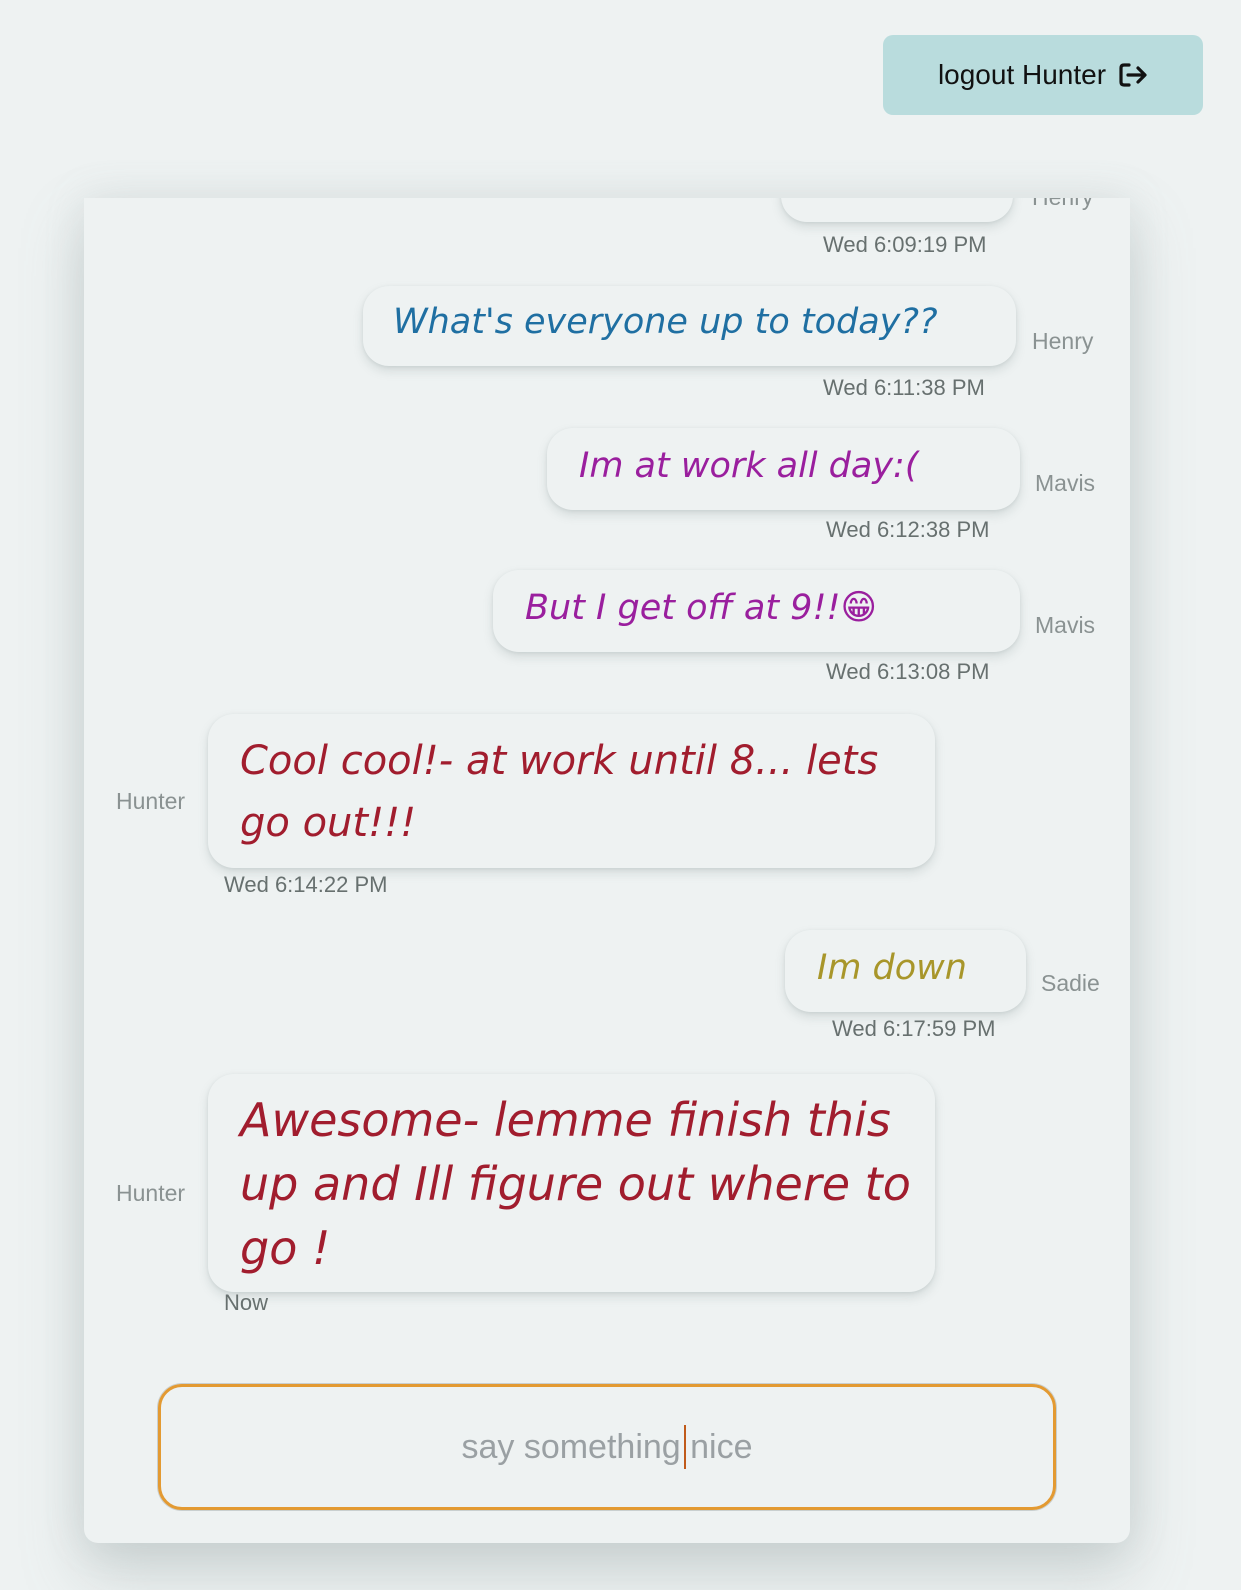  I want to click on message-bubble: But I get off at 9!!😁, so click(756, 611).